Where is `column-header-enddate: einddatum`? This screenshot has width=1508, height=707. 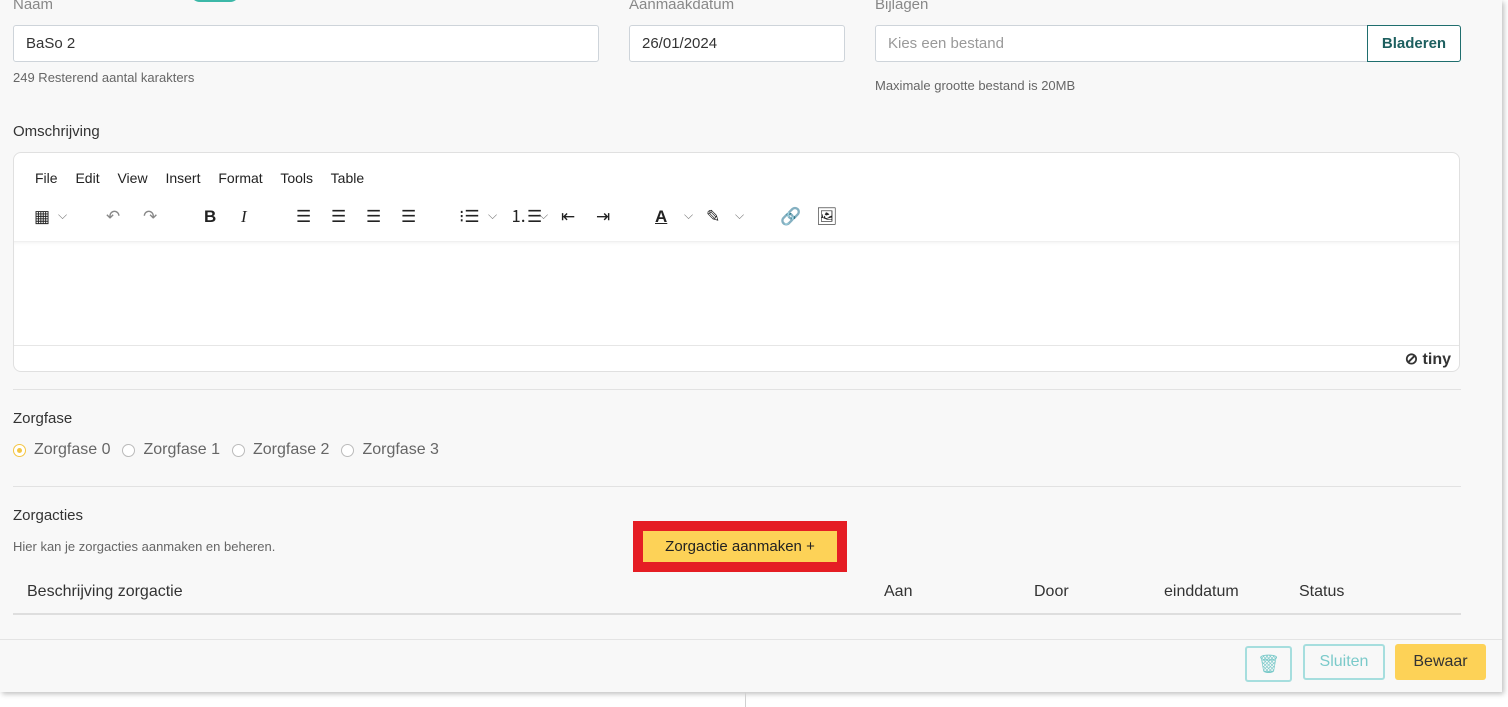 column-header-enddate: einddatum is located at coordinates (1201, 592).